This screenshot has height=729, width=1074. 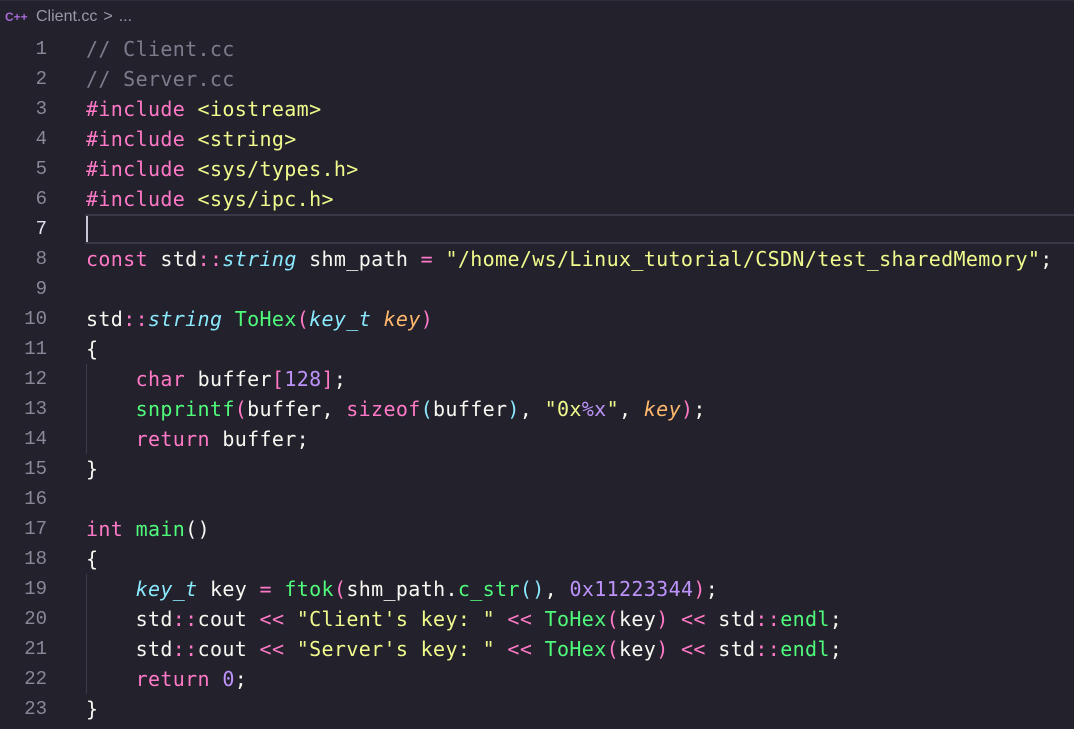 What do you see at coordinates (66, 17) in the screenshot?
I see `breadcrumb-file: Client.cc` at bounding box center [66, 17].